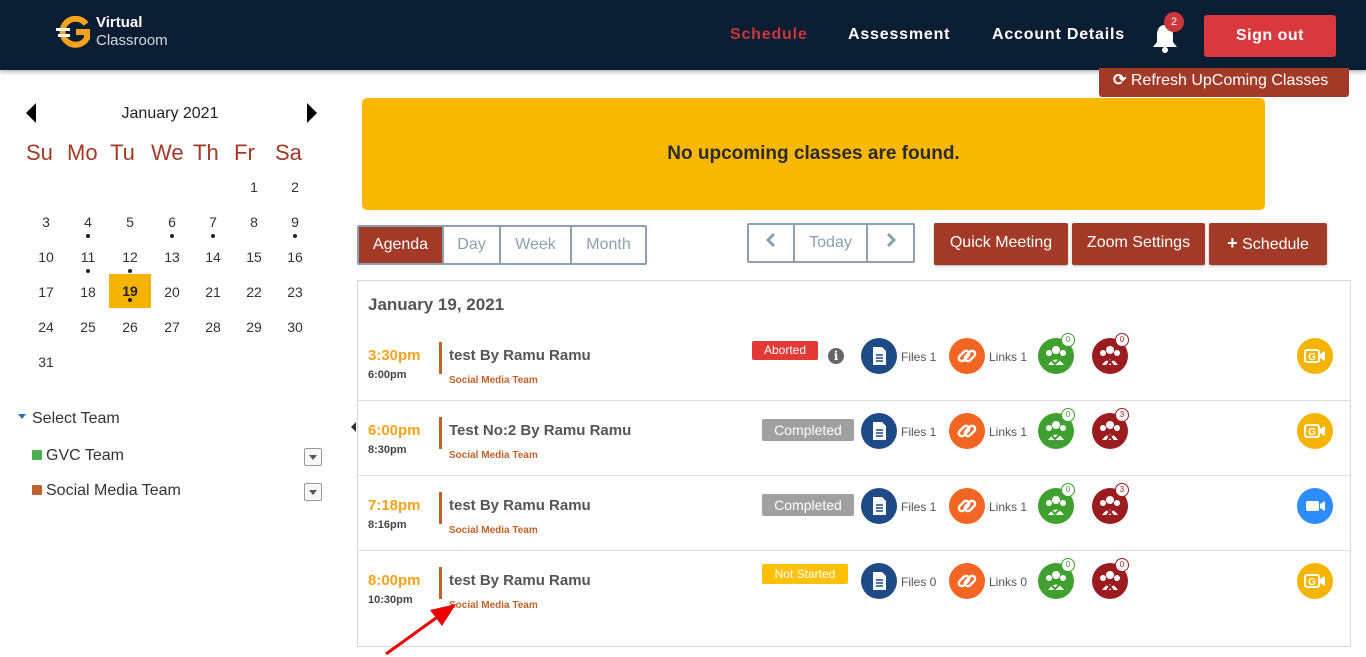 The width and height of the screenshot is (1366, 657). Describe the element at coordinates (1122, 565) in the screenshot. I see `absent-count: 0` at that location.